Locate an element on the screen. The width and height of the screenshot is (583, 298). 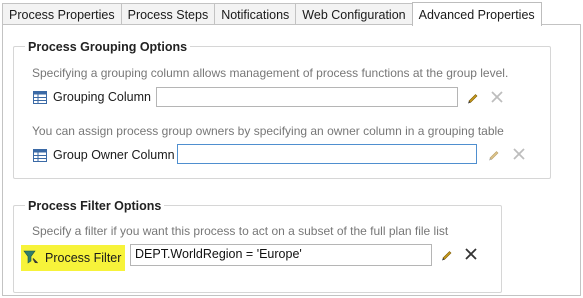
group-owner-column-field is located at coordinates (327, 154).